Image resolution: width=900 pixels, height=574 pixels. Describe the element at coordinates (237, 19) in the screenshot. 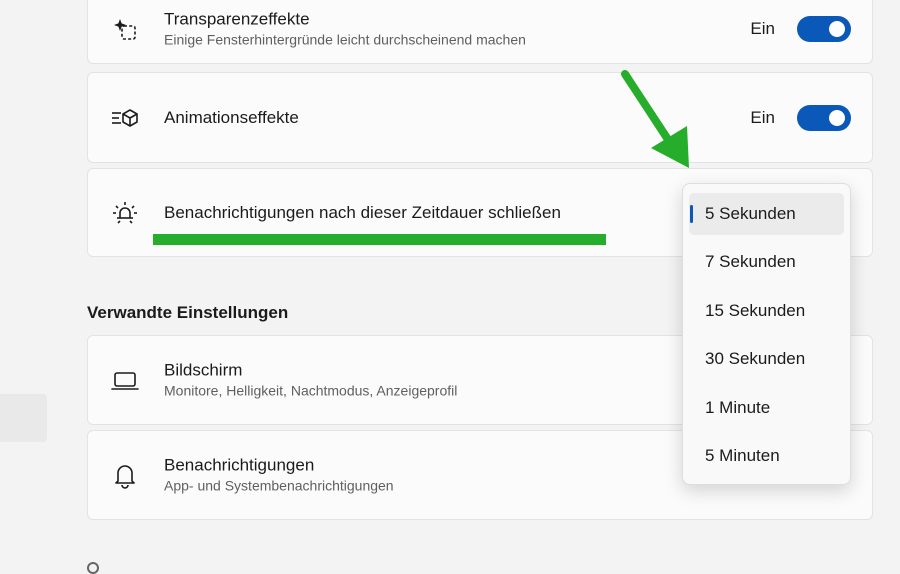

I see `transparency-effects-title: Transparenzeffekte` at that location.